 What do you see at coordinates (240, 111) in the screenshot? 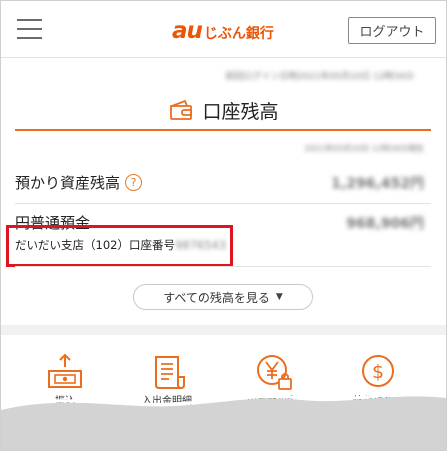
I see `section-title-text: 口座残高` at bounding box center [240, 111].